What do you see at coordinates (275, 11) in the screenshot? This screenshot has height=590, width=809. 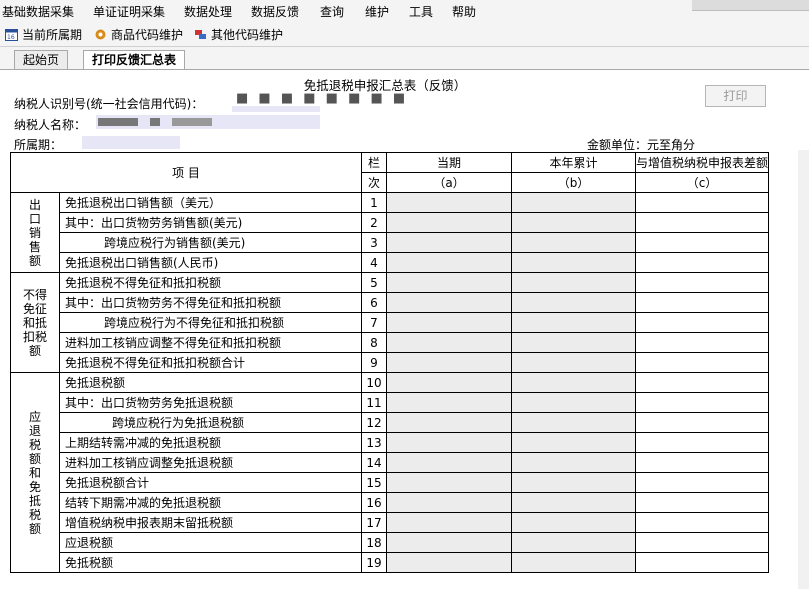 I see `menu-data-feedback: 数据反馈` at bounding box center [275, 11].